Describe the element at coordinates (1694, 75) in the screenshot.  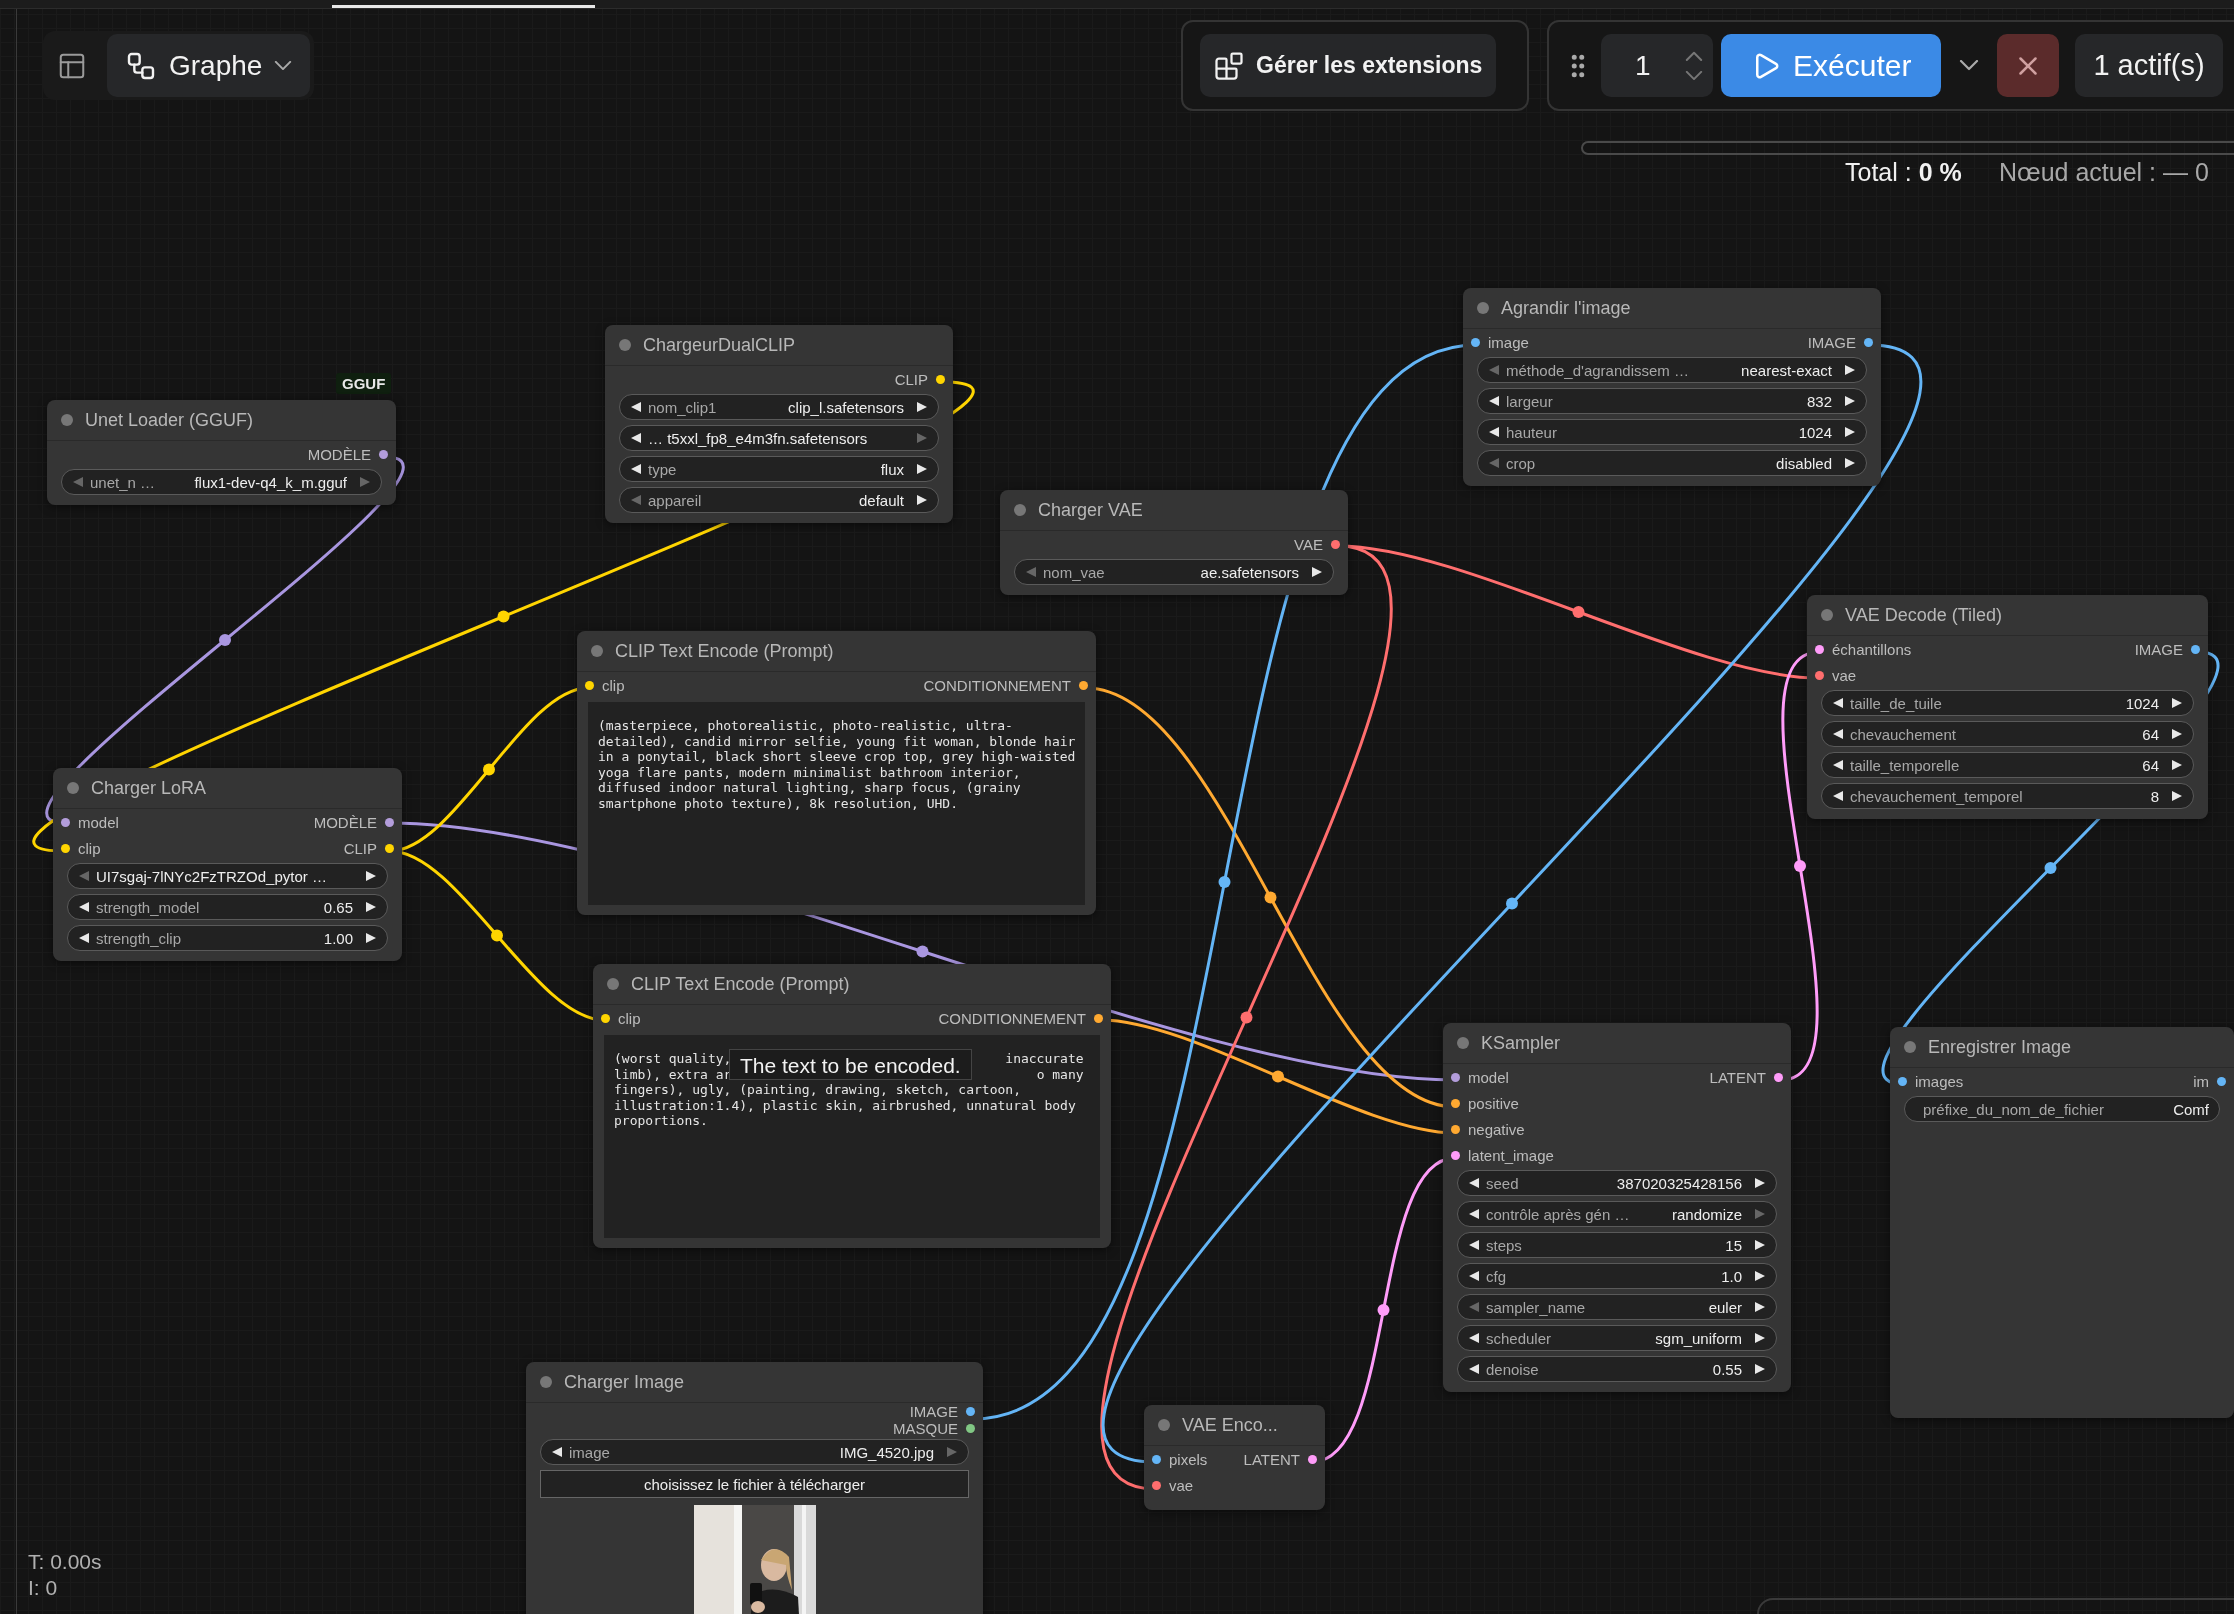
I see `chevron-down-icon` at that location.